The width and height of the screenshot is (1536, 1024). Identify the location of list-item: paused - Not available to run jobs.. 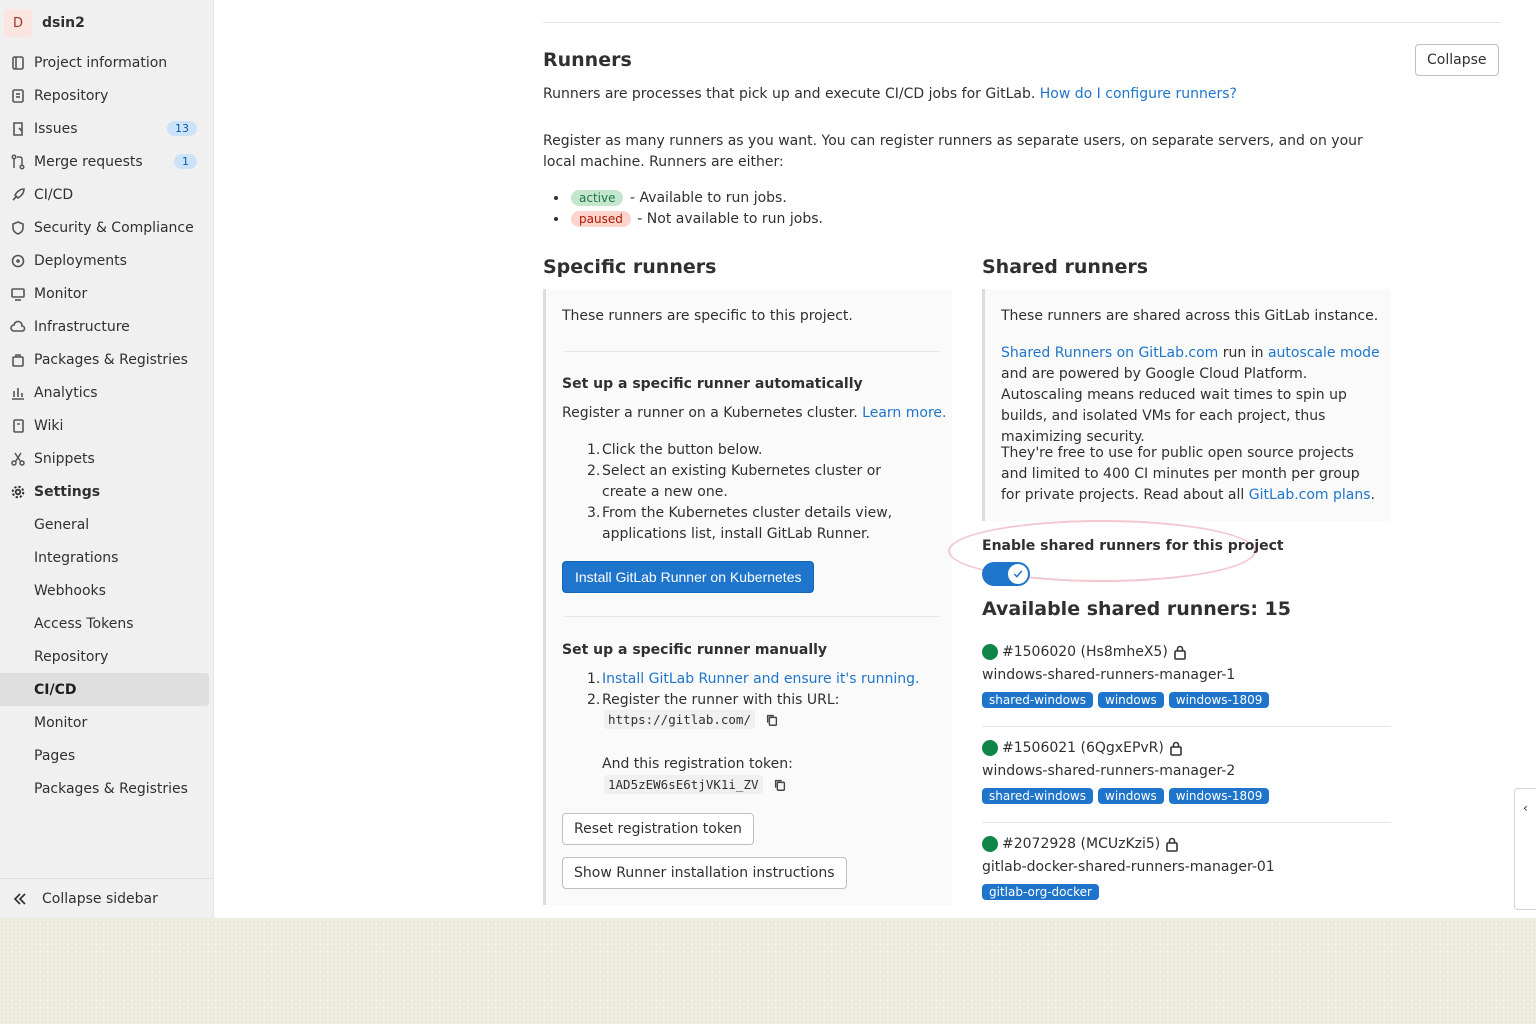
(696, 219).